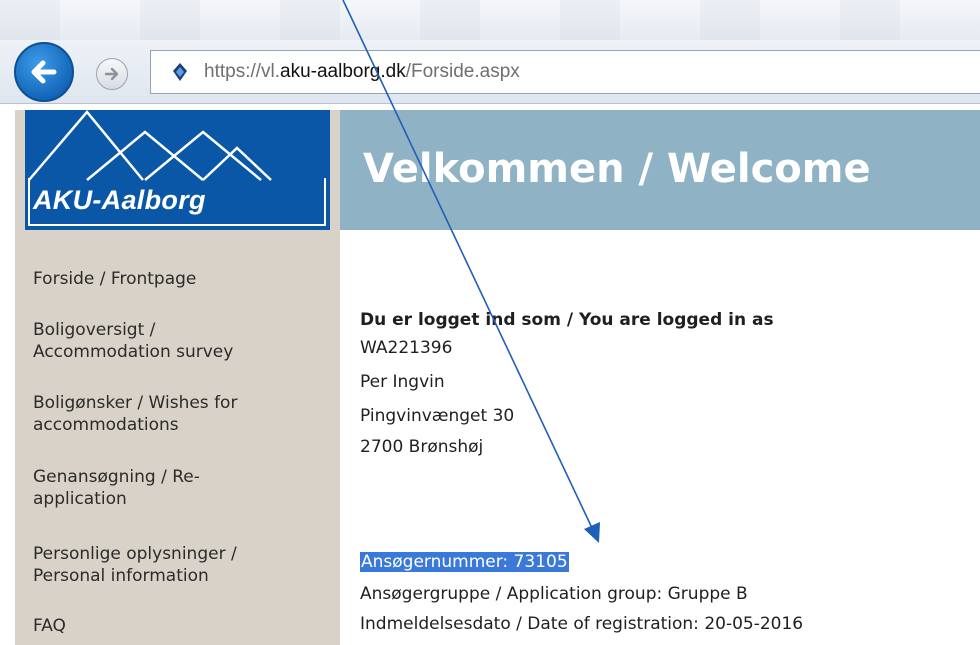 This screenshot has width=980, height=645. What do you see at coordinates (180, 72) in the screenshot?
I see `site-favicon-icon` at bounding box center [180, 72].